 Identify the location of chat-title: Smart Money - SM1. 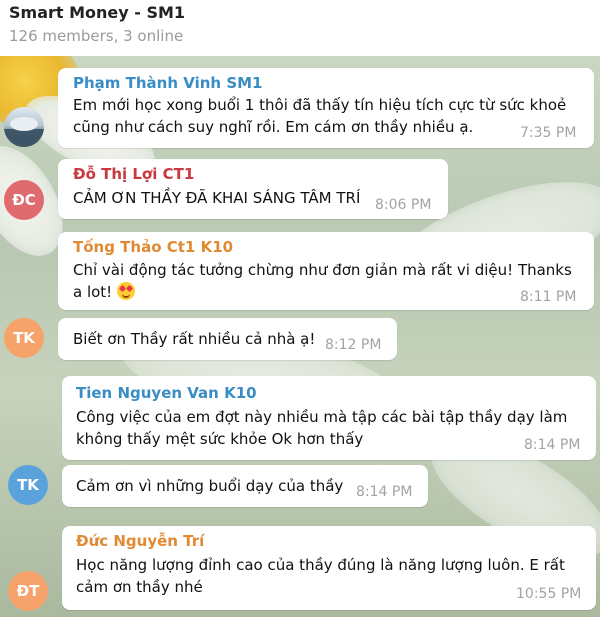
(97, 12).